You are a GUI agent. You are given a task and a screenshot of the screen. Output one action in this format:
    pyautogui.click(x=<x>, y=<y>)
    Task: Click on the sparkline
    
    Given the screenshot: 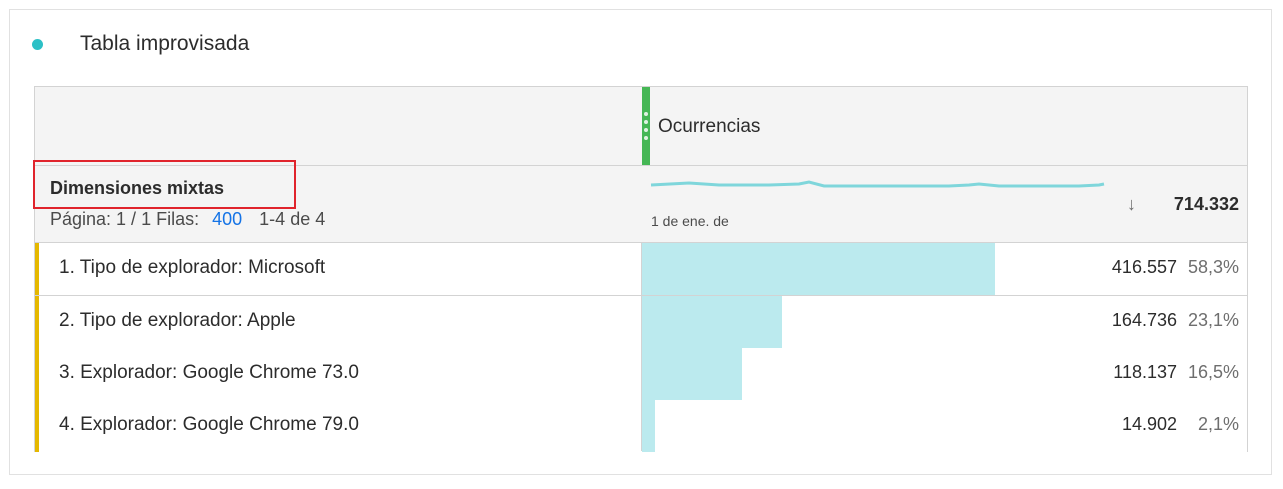 What is the action you would take?
    pyautogui.click(x=877, y=184)
    